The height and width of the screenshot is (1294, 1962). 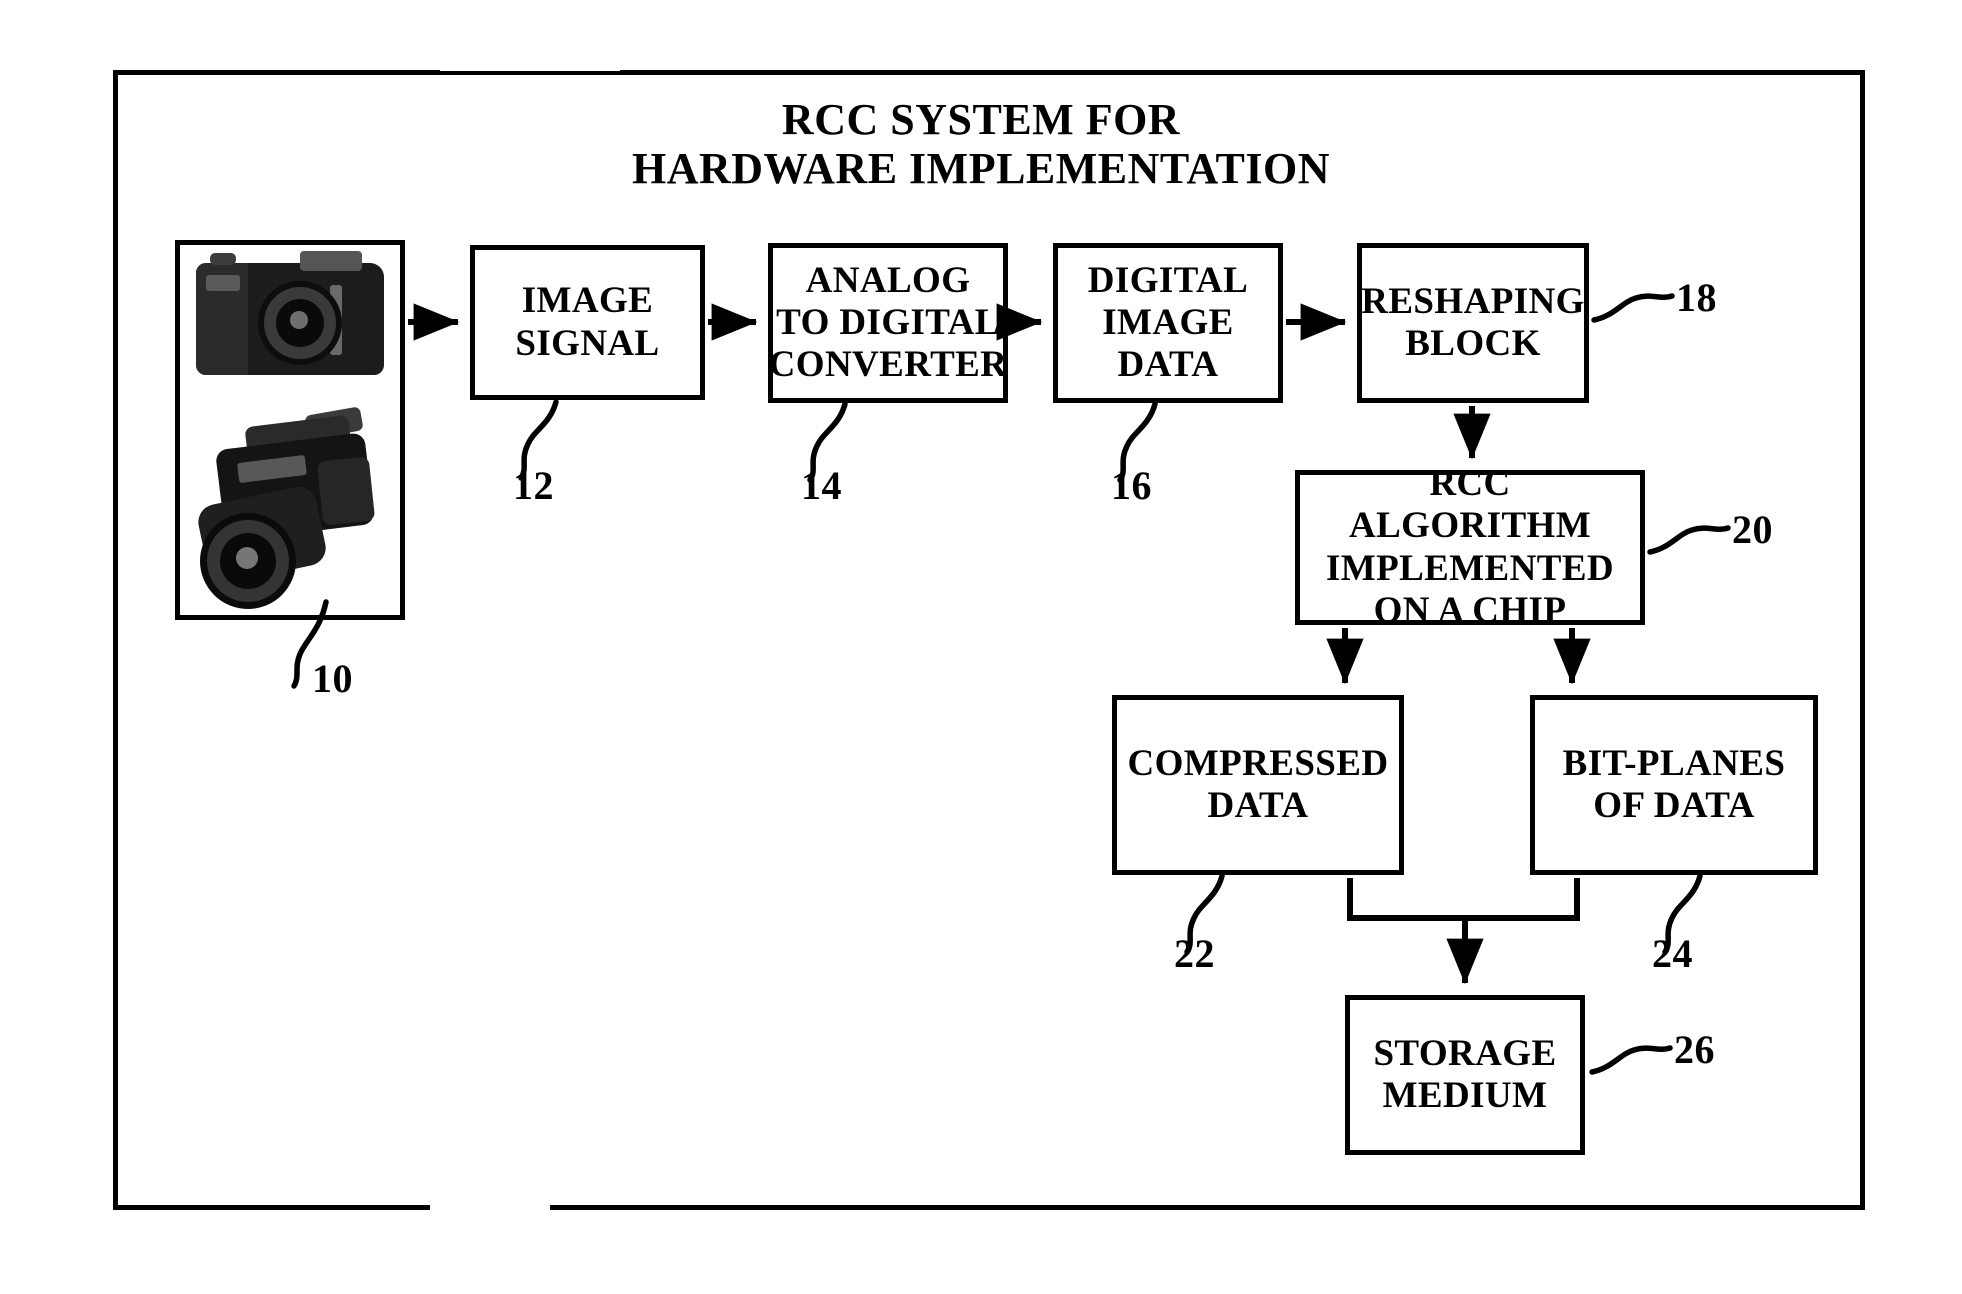 What do you see at coordinates (1752, 529) in the screenshot?
I see `ref-numeral-rcc-algorithm: 20` at bounding box center [1752, 529].